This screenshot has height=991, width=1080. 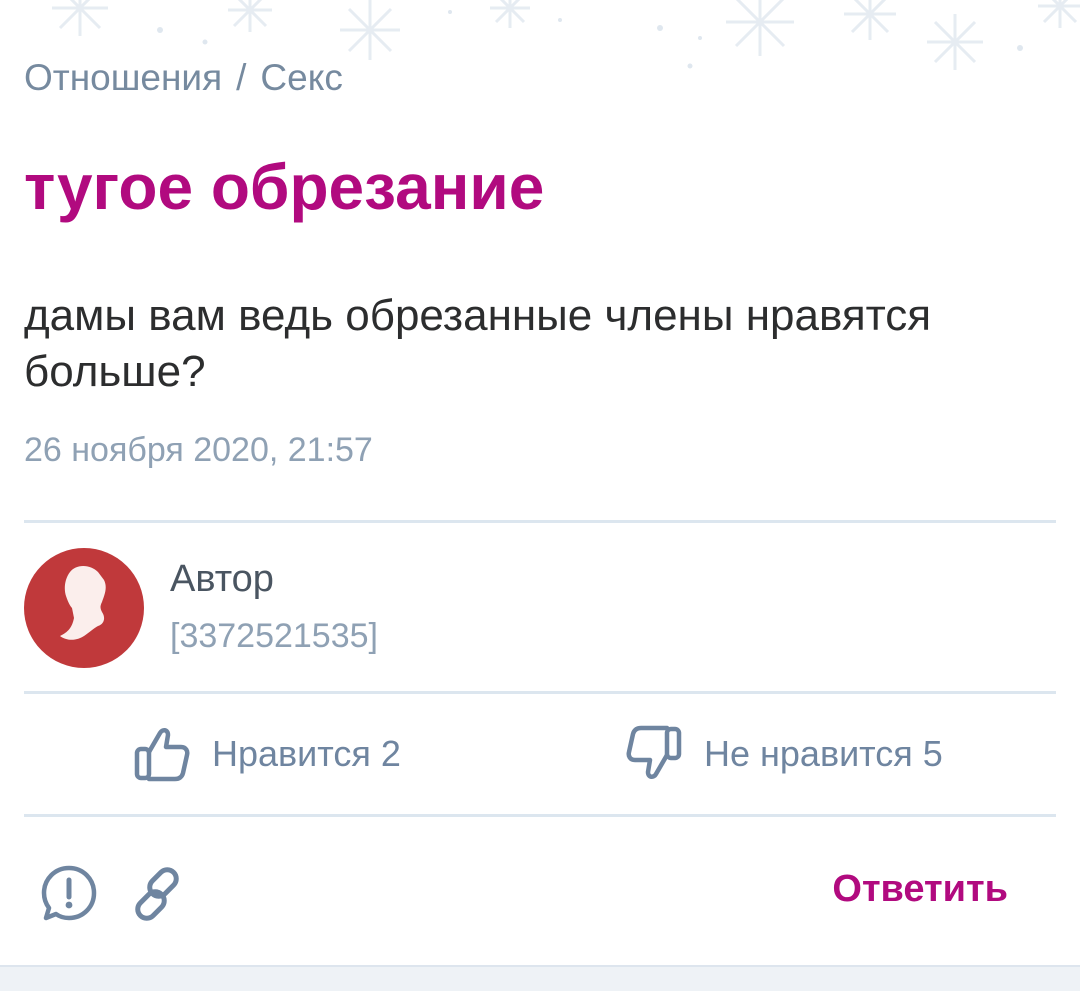 I want to click on breadcrumb-item-sex: Секс, so click(x=301, y=78).